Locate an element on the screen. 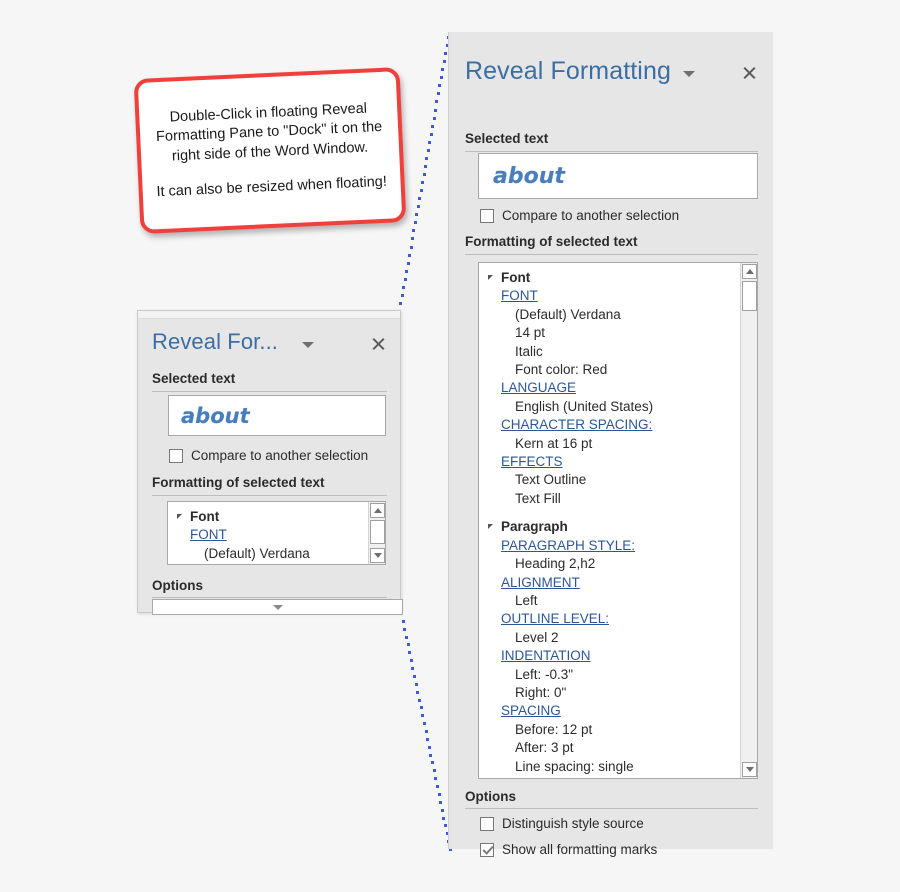 Image resolution: width=900 pixels, height=892 pixels. floating-formatting-list: Font FONT(Default) Verdana 14 pt is located at coordinates (276, 533).